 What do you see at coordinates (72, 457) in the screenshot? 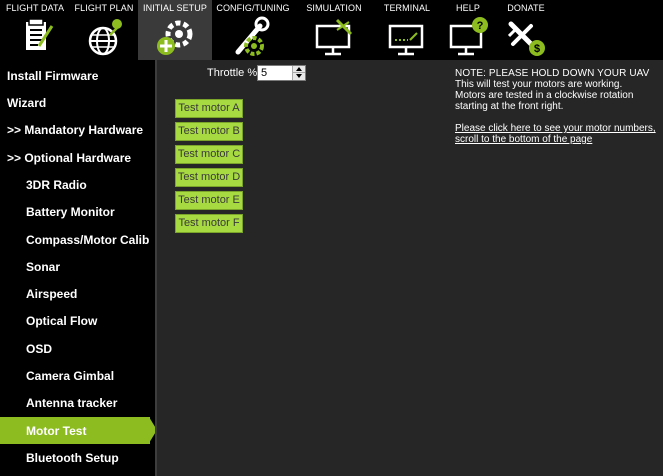
I see `sidebar-item-label: Bluetooth Setup` at bounding box center [72, 457].